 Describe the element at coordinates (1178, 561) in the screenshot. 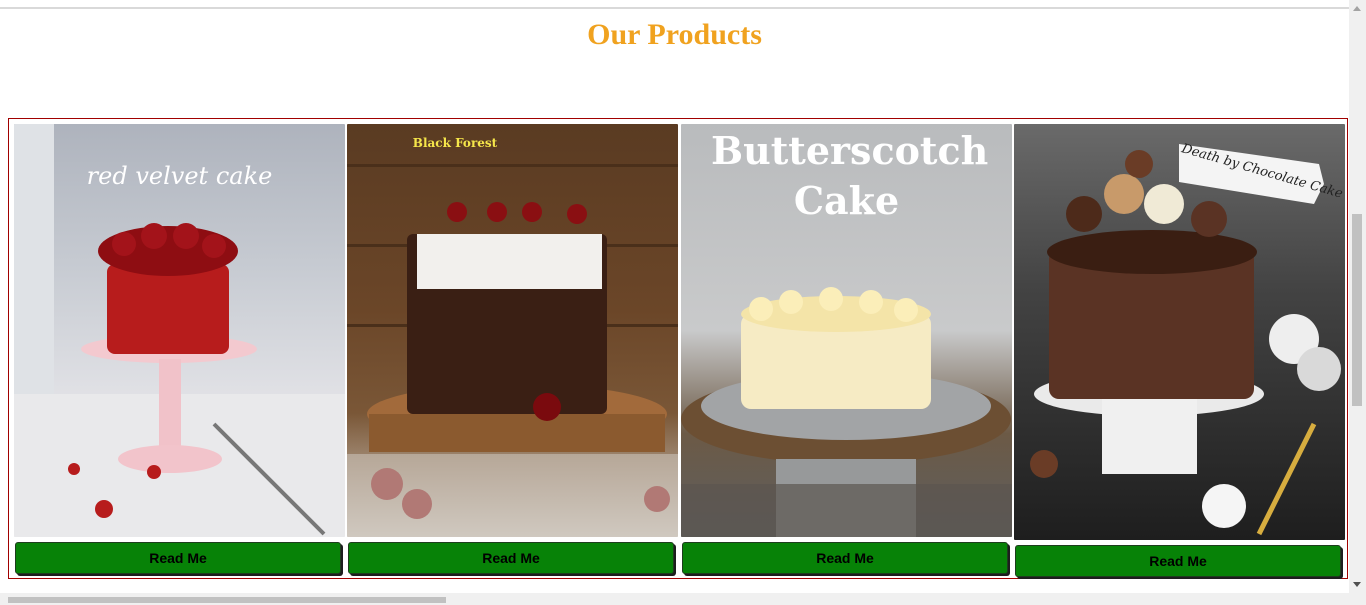

I see `read-me-button-death-by-chocolate: Read Me` at that location.